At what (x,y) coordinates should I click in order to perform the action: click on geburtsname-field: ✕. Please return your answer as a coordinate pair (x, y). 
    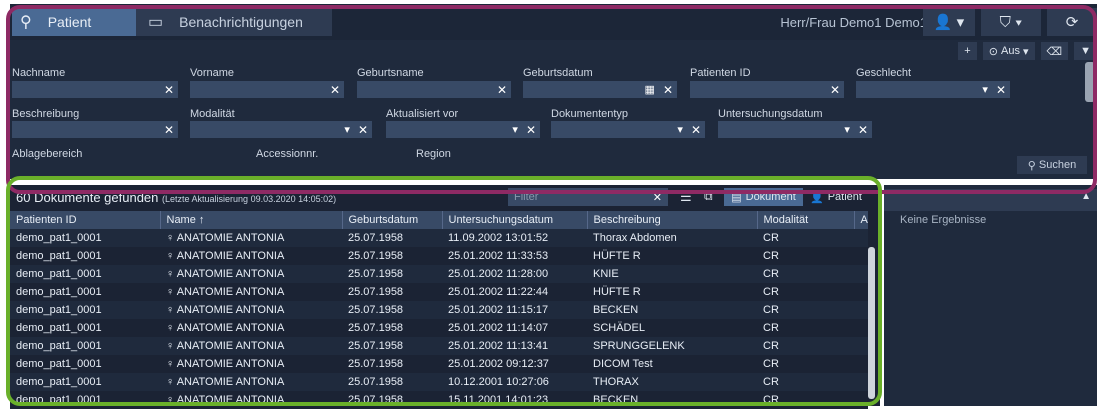
    Looking at the image, I should click on (434, 89).